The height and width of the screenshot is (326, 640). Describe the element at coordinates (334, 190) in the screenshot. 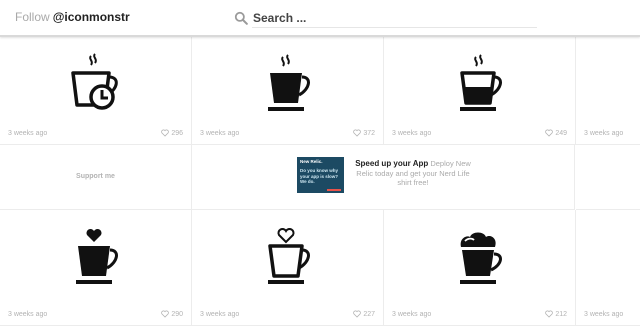

I see `ad-stripe` at that location.